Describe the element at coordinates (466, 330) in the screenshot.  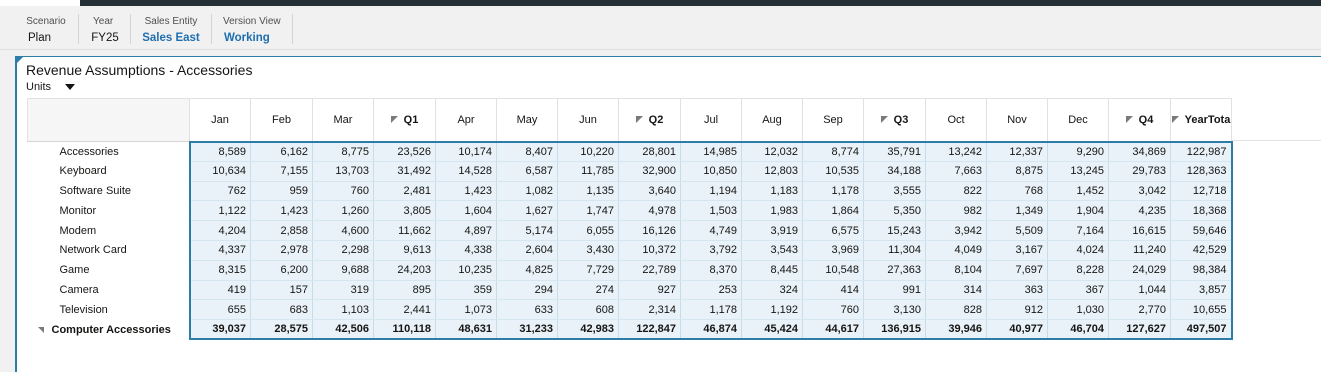
I see `grid-cell: 48,631` at that location.